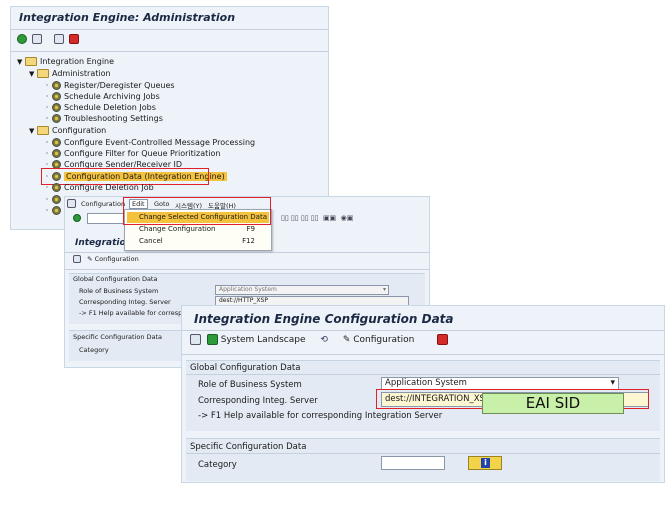 This screenshot has height=518, width=671. I want to click on front-category-input, so click(413, 463).